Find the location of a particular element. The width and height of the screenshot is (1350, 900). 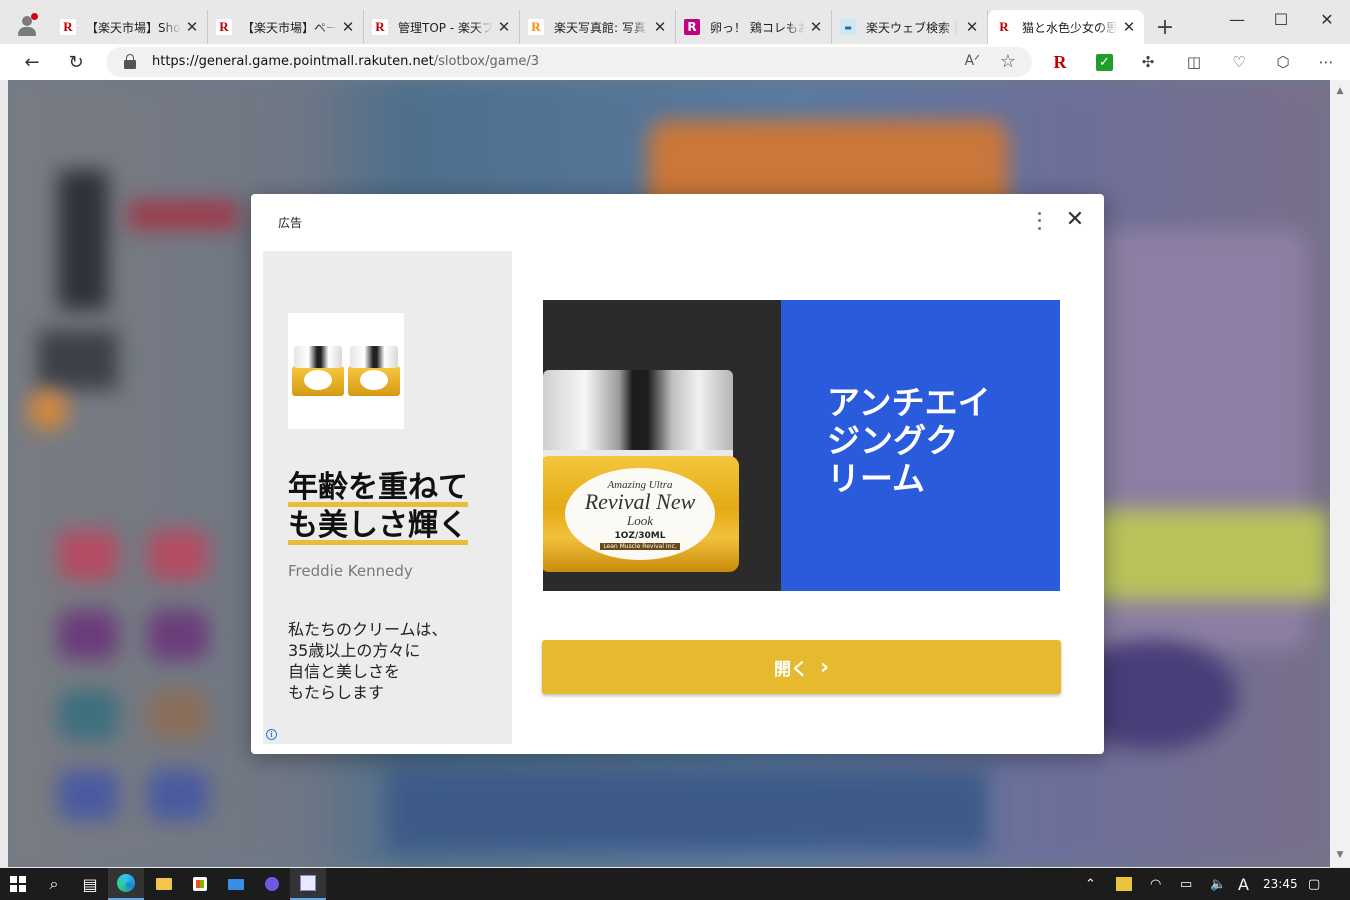

ad-info-icon: i is located at coordinates (271, 734).